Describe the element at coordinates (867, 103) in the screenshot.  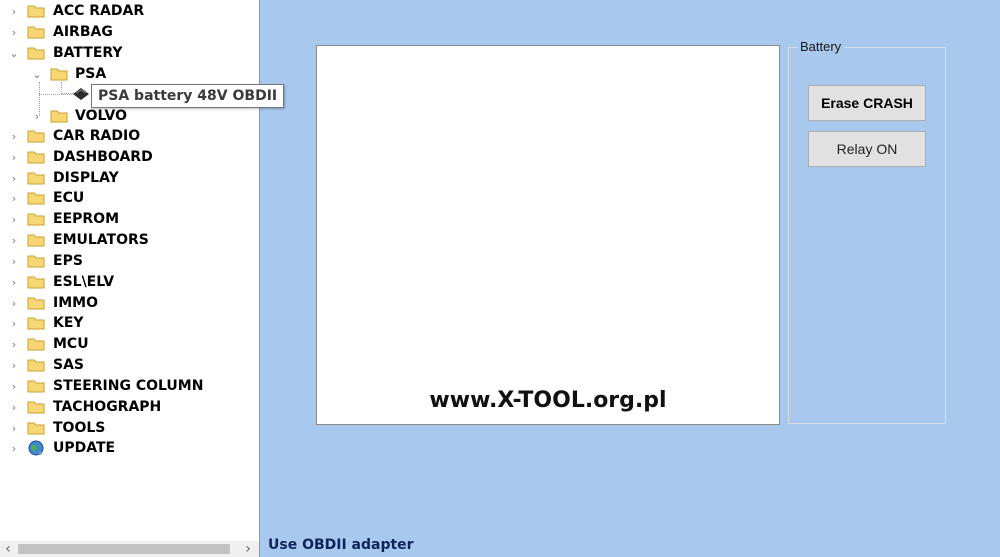
I see `erase-crash-button: Erase CRASH` at that location.